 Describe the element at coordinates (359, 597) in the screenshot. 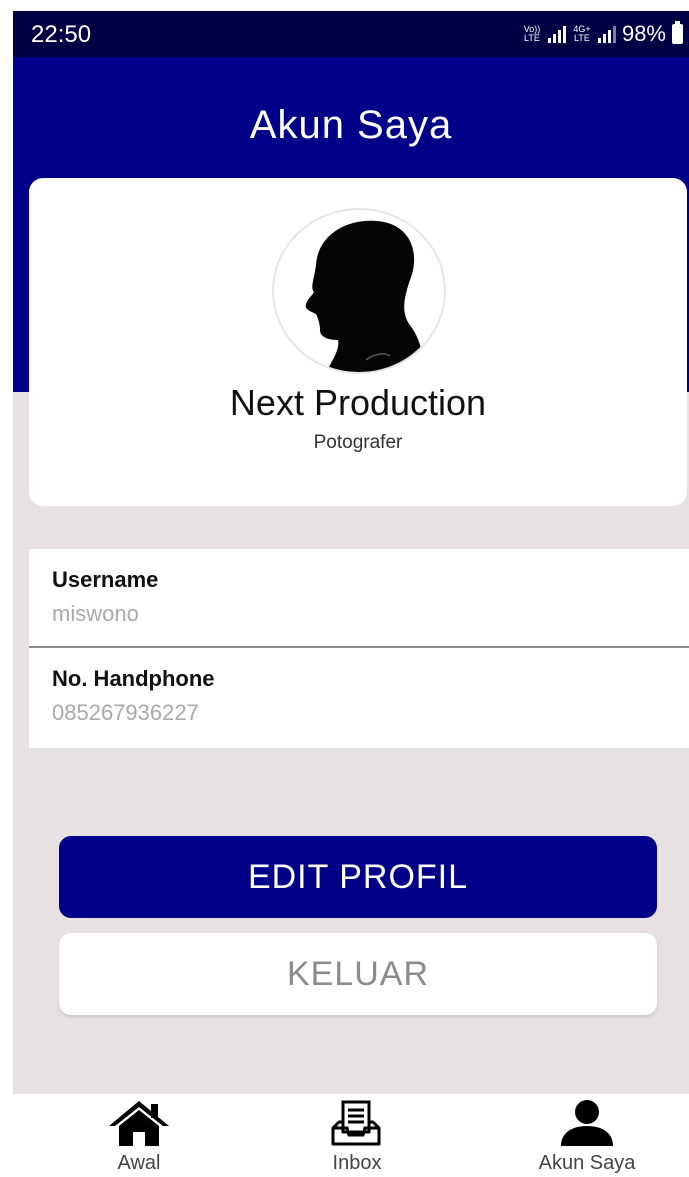

I see `info-row-username: Username miswono` at that location.